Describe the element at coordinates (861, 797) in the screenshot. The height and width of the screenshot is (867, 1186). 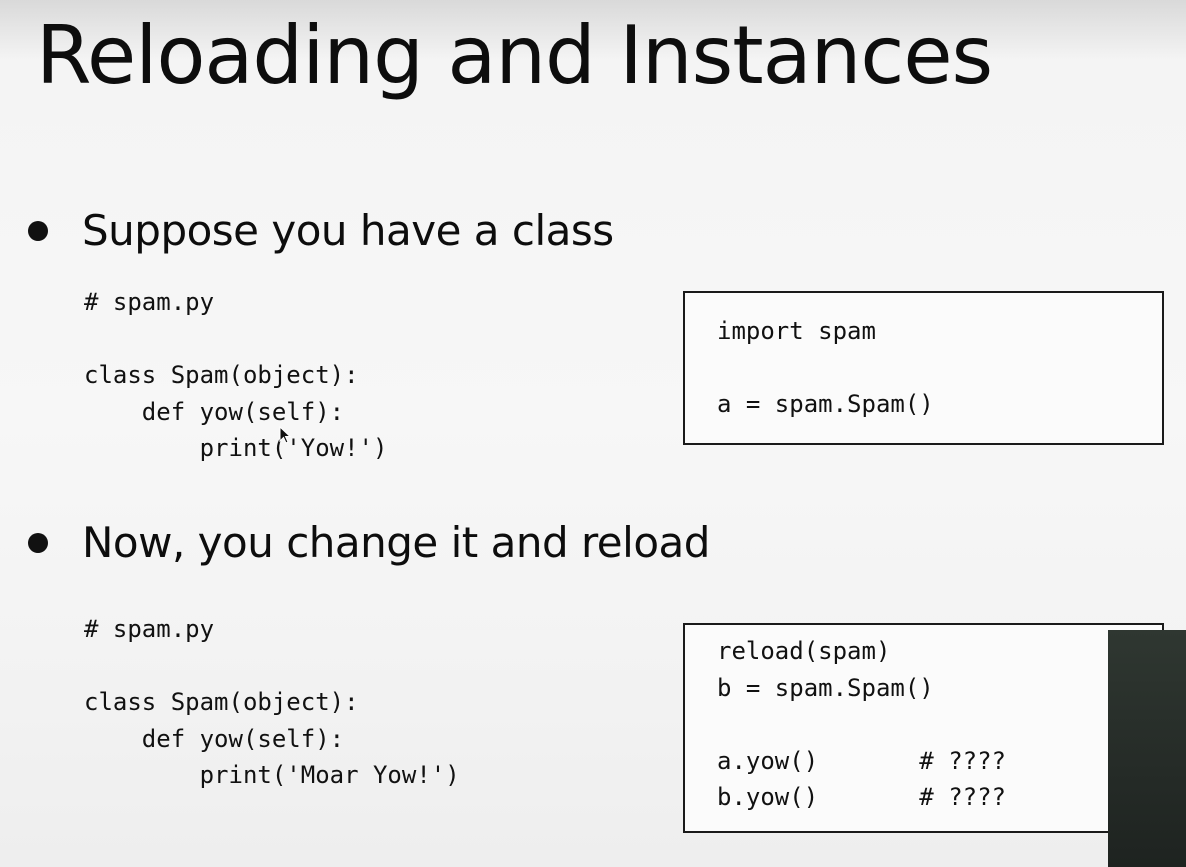
I see `code-line: b.yow() # ????` at that location.